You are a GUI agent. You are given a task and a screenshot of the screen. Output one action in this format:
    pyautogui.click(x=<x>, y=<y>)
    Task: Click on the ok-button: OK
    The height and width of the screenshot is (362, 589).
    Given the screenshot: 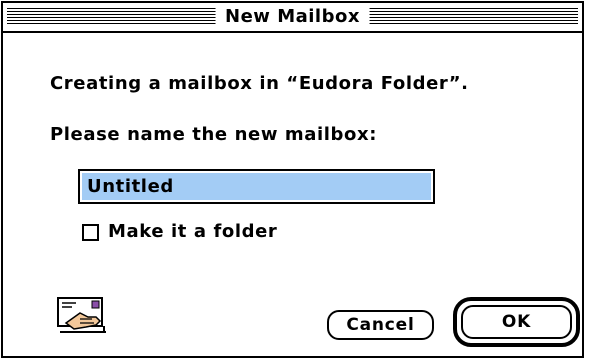 What is the action you would take?
    pyautogui.click(x=516, y=322)
    